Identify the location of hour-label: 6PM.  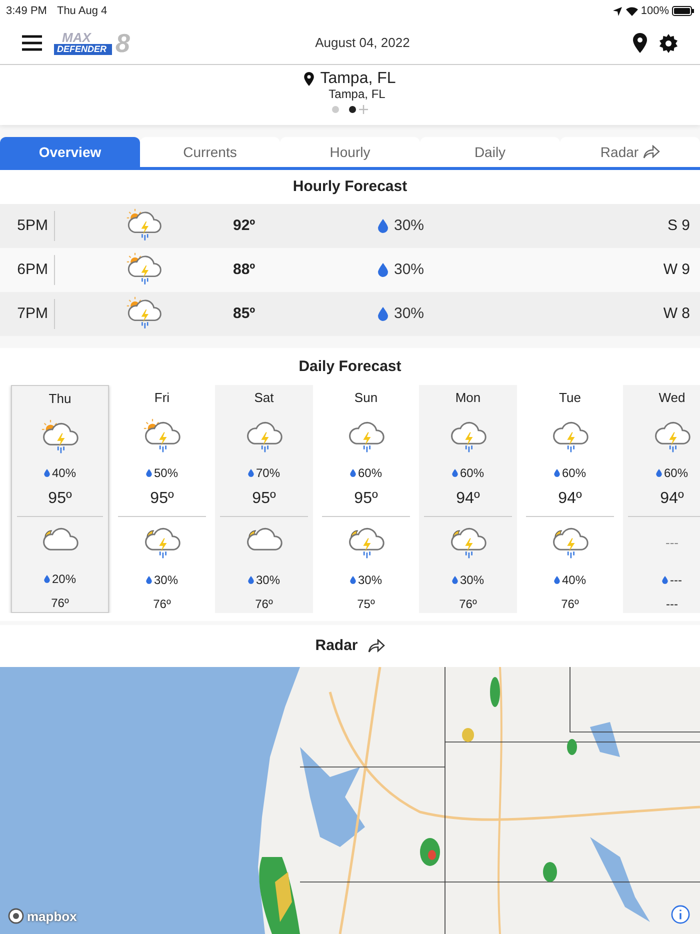
(27, 270).